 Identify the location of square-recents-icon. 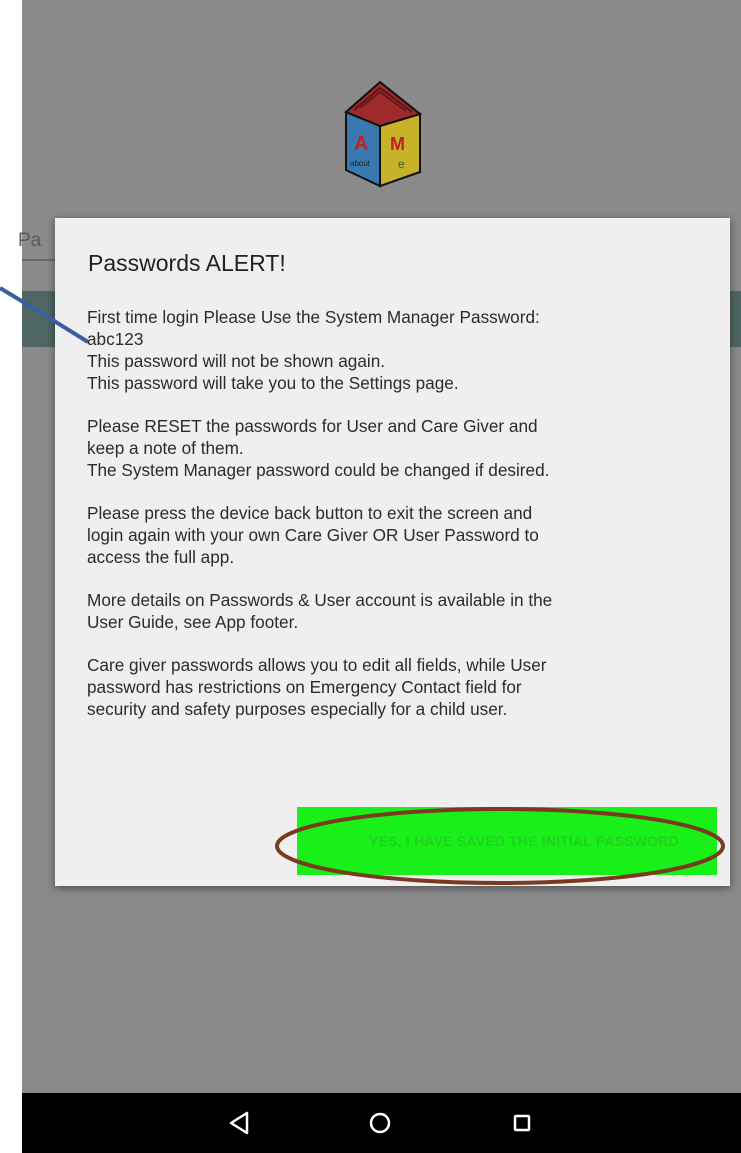
(522, 1123).